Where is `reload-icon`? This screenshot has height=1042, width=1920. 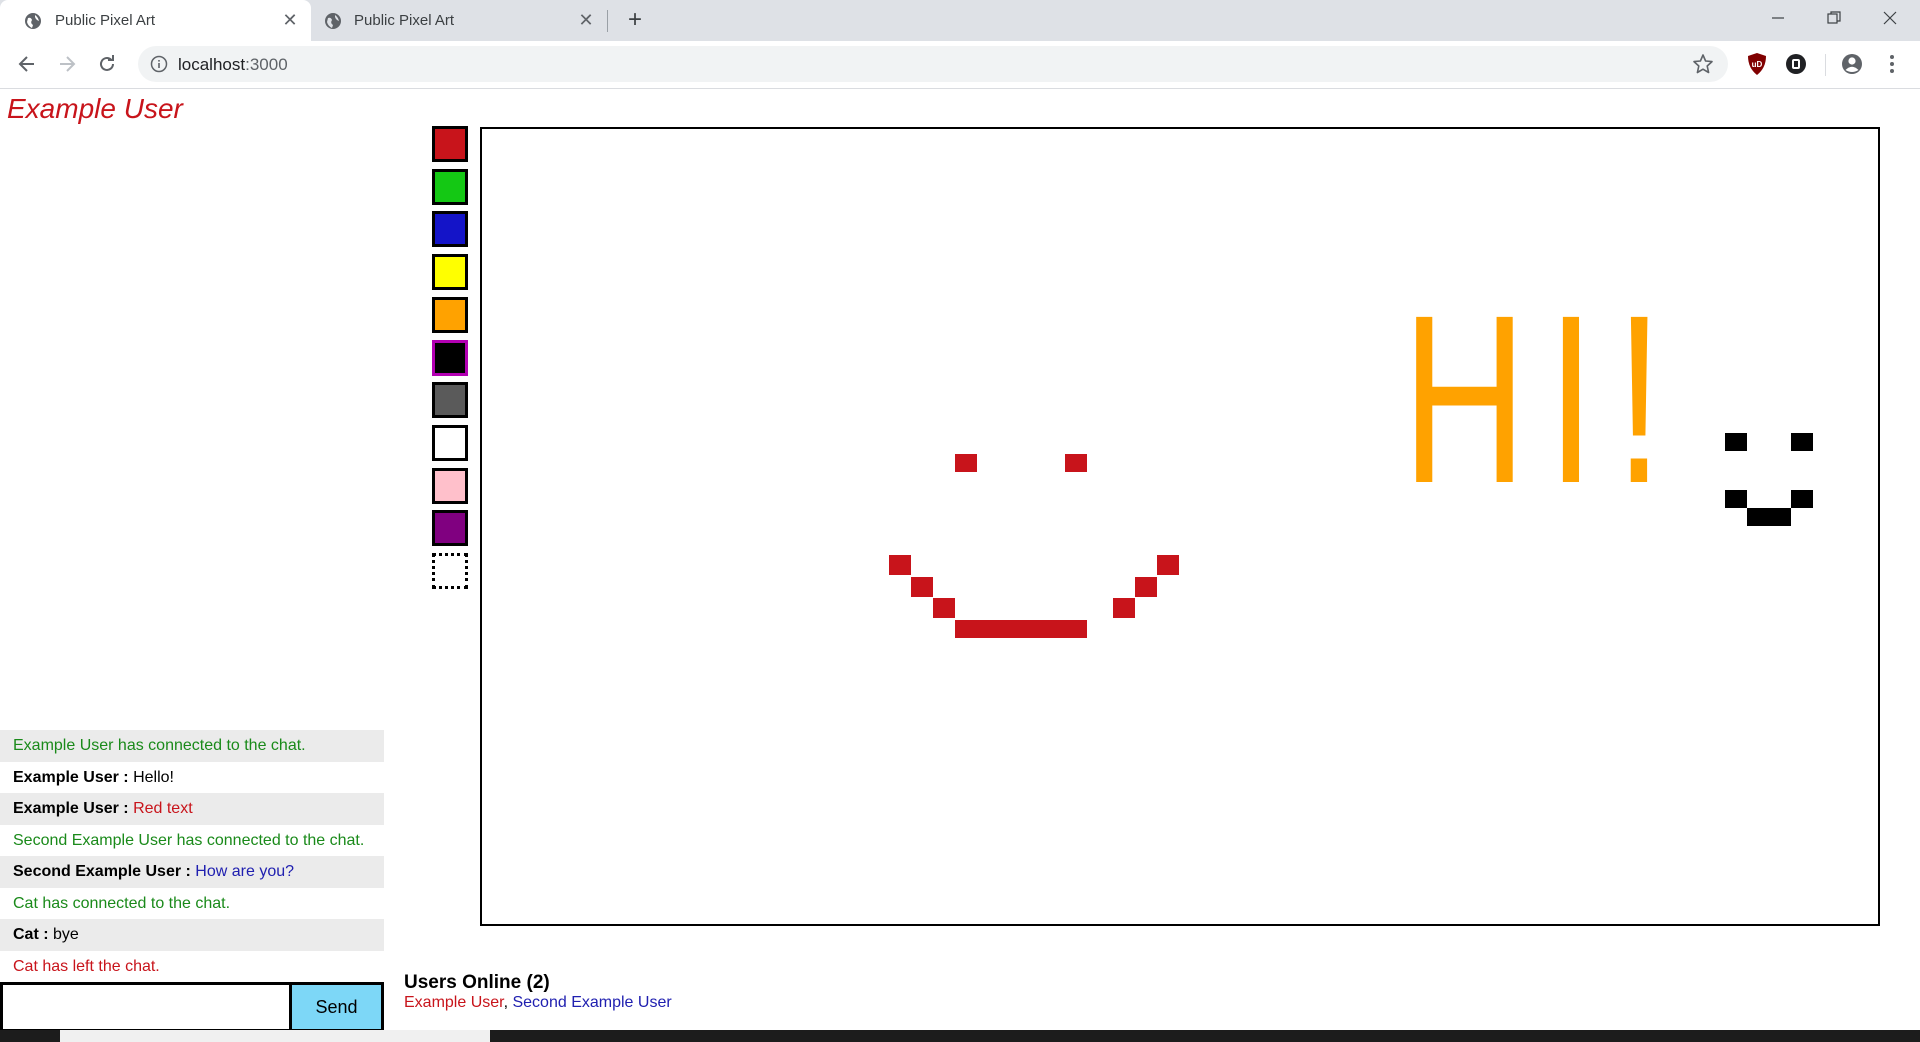 reload-icon is located at coordinates (107, 63).